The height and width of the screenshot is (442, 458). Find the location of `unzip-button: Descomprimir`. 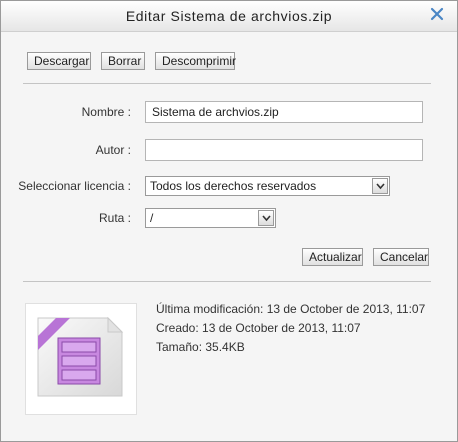

unzip-button: Descomprimir is located at coordinates (195, 61).